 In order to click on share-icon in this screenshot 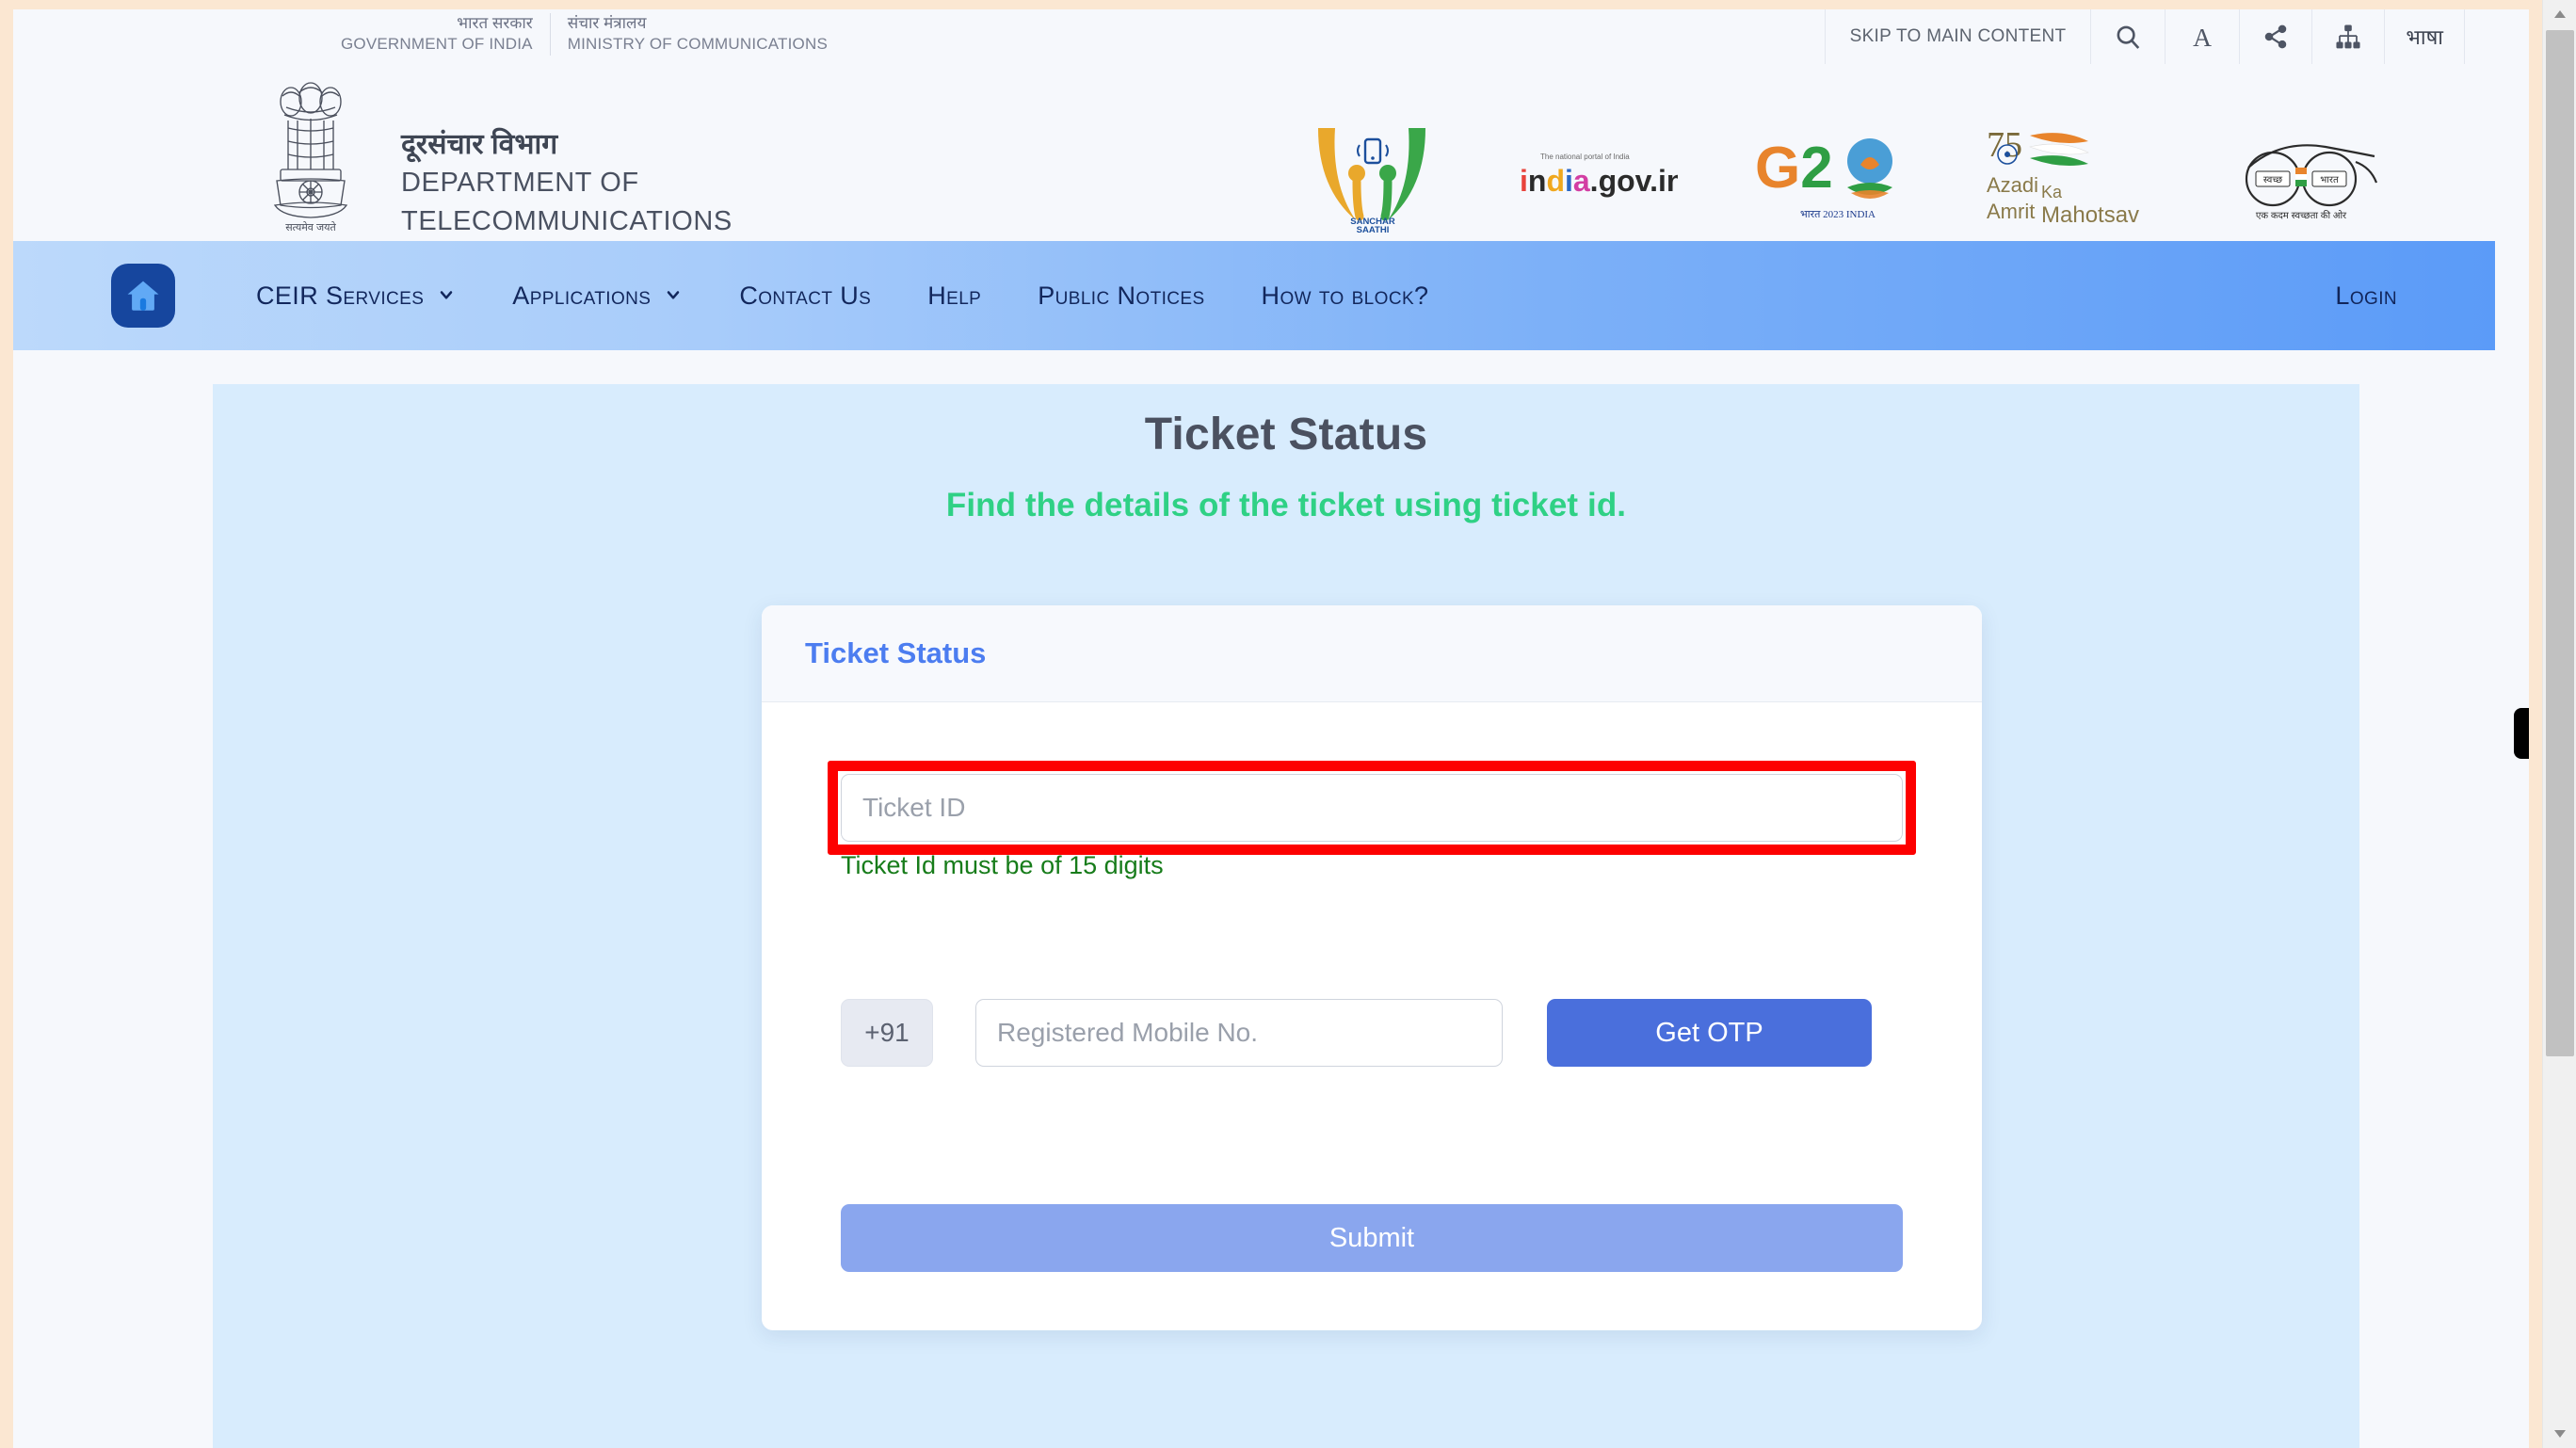, I will do `click(2275, 36)`.